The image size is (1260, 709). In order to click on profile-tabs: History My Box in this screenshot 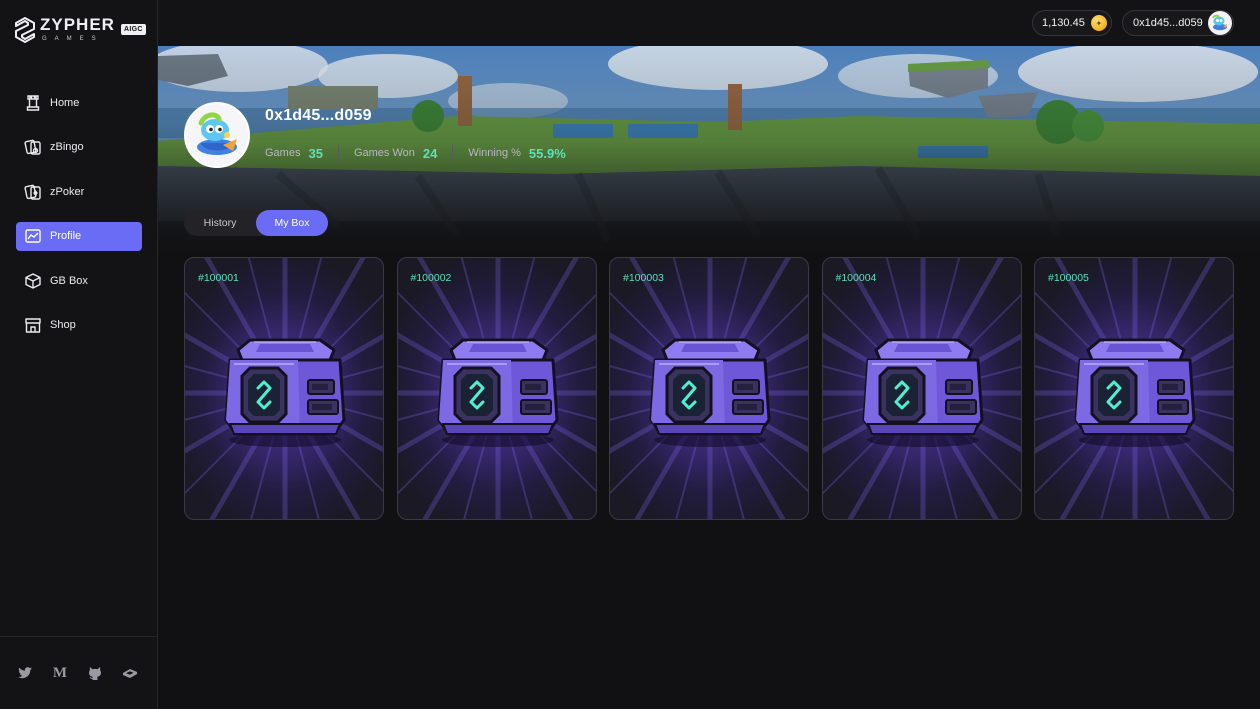, I will do `click(256, 223)`.